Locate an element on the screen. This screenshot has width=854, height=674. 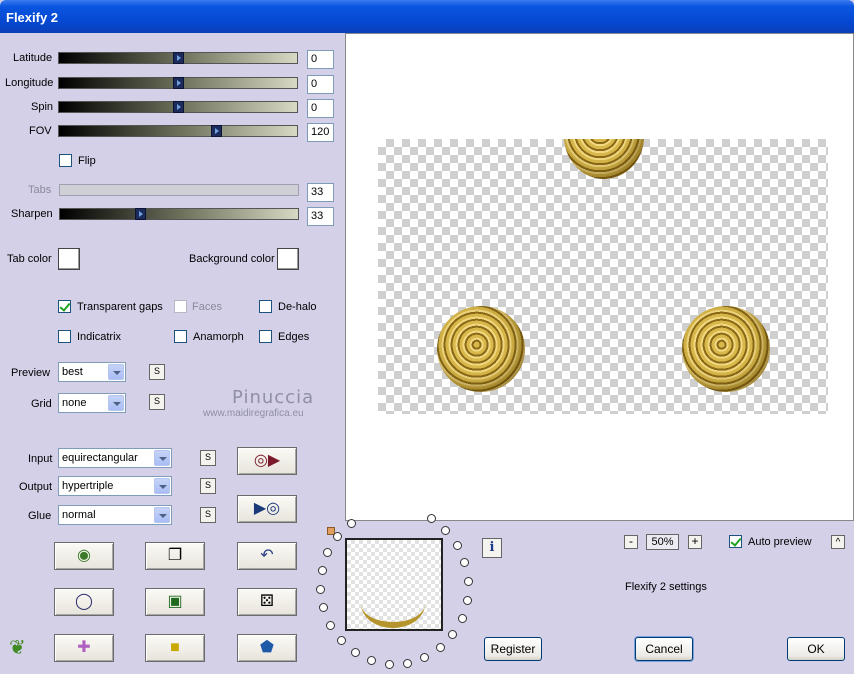
spin-label: Spin is located at coordinates (42, 107).